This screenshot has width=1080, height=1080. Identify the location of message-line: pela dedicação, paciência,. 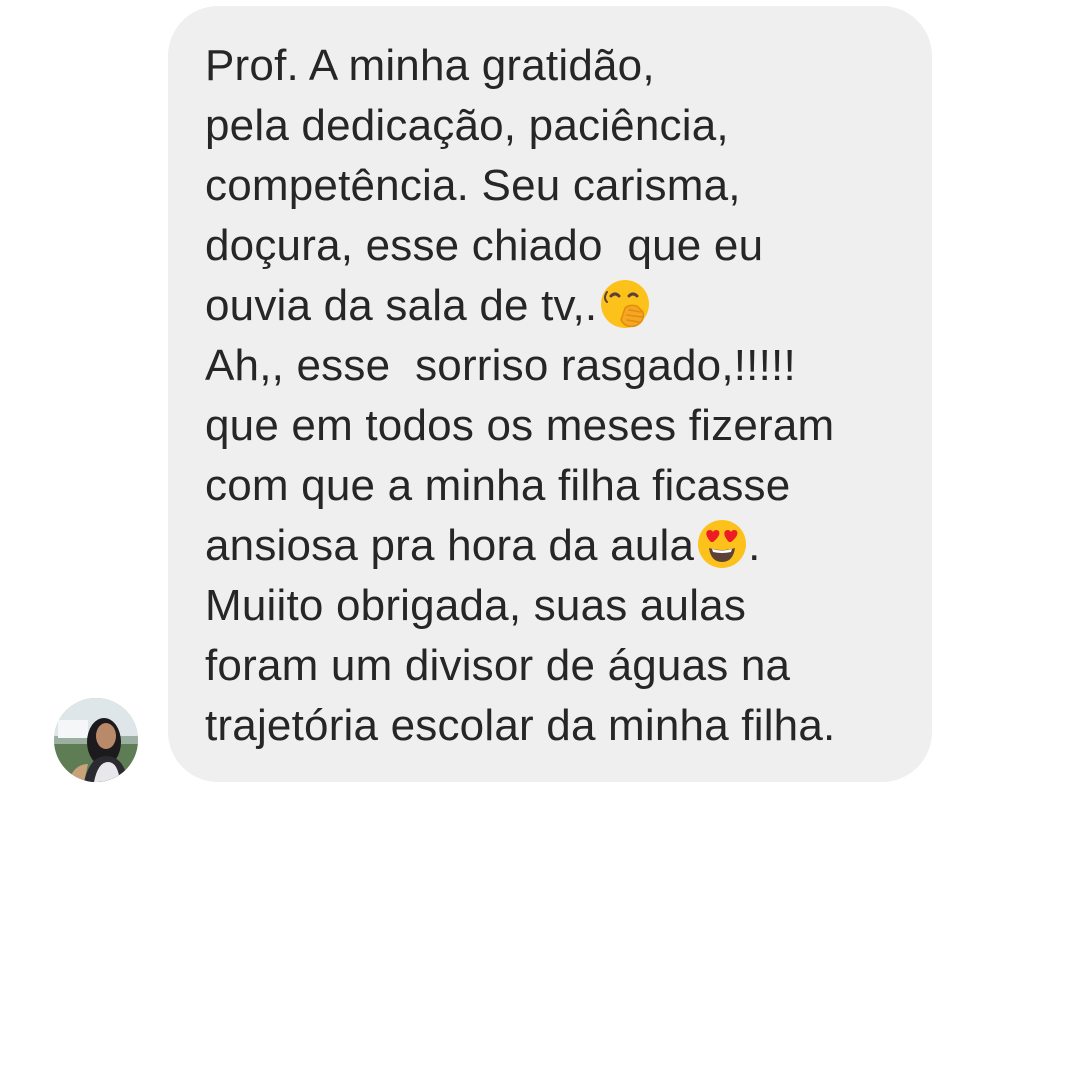
(467, 125).